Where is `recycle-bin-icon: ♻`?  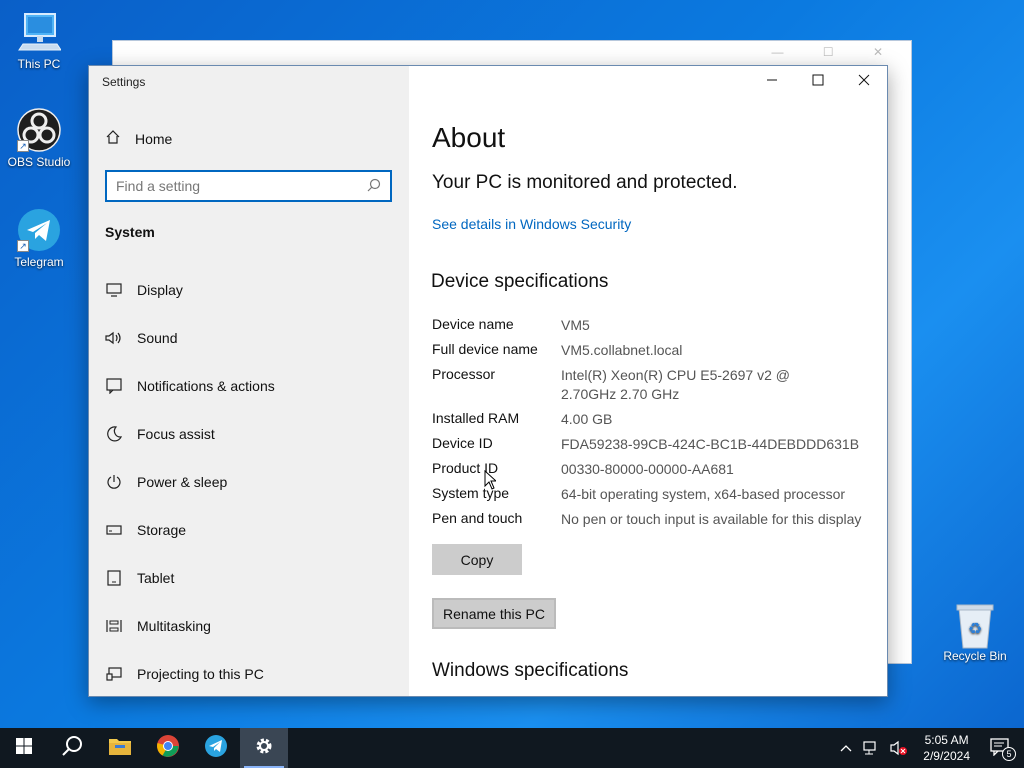 recycle-bin-icon: ♻ is located at coordinates (975, 625).